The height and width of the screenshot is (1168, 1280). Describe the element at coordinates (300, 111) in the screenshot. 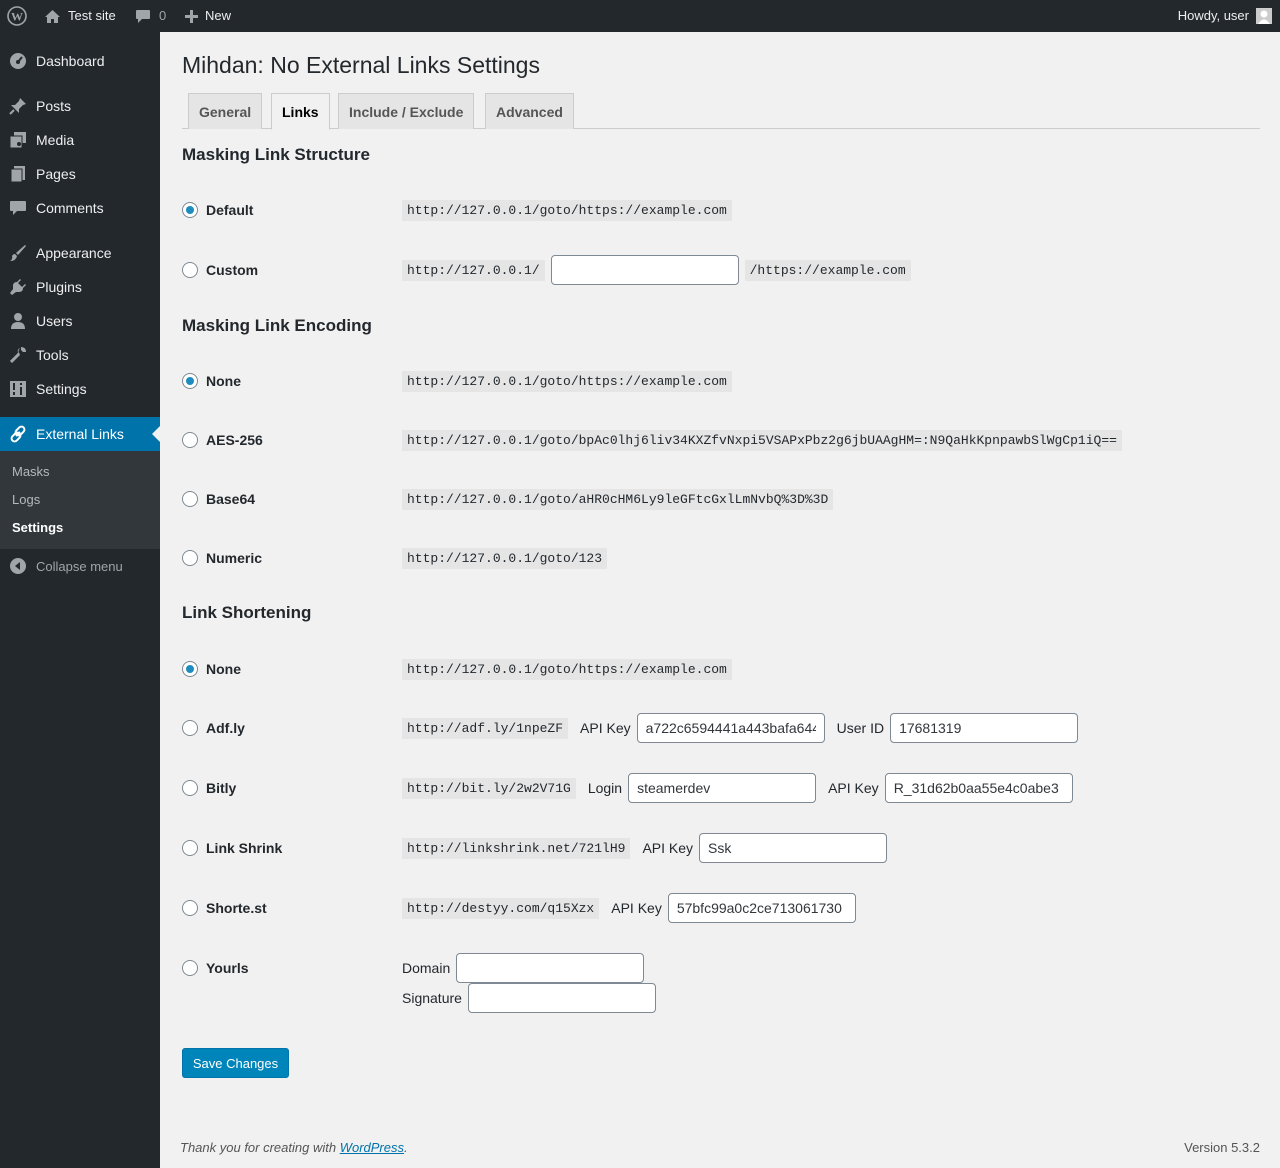

I see `tab-links: Links` at that location.